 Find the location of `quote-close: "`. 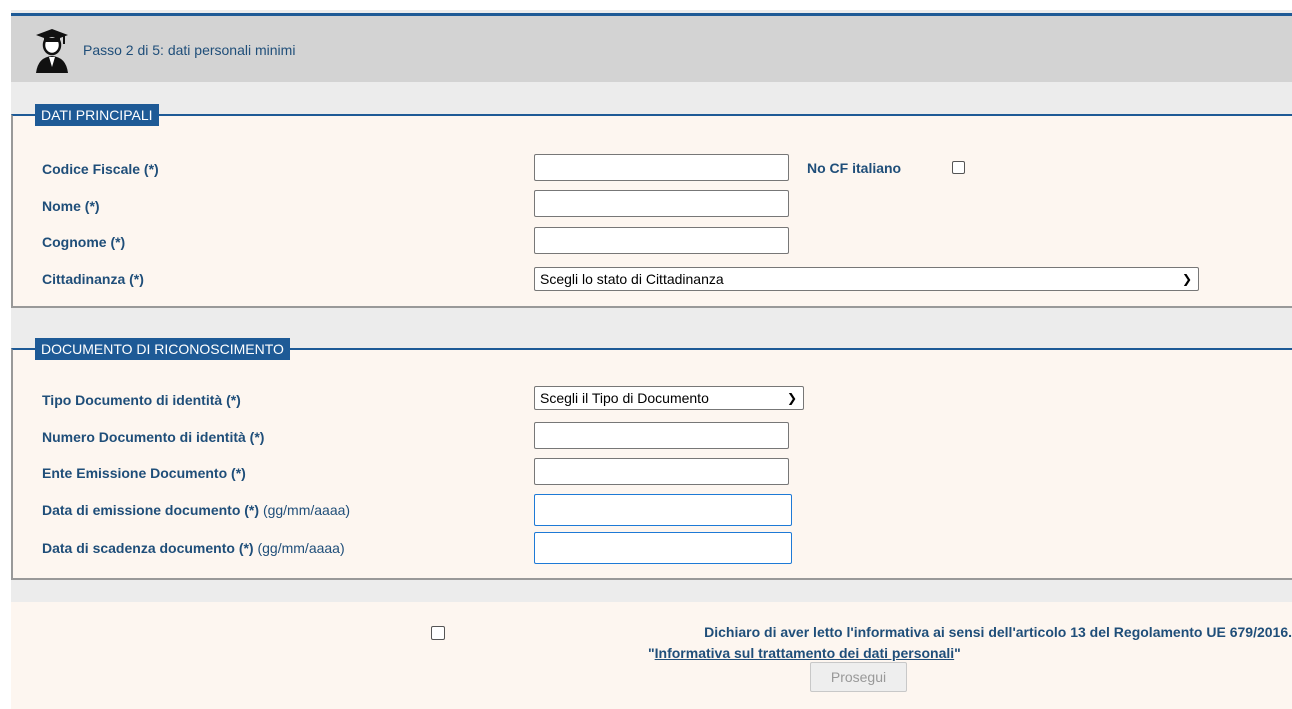

quote-close: " is located at coordinates (957, 653).